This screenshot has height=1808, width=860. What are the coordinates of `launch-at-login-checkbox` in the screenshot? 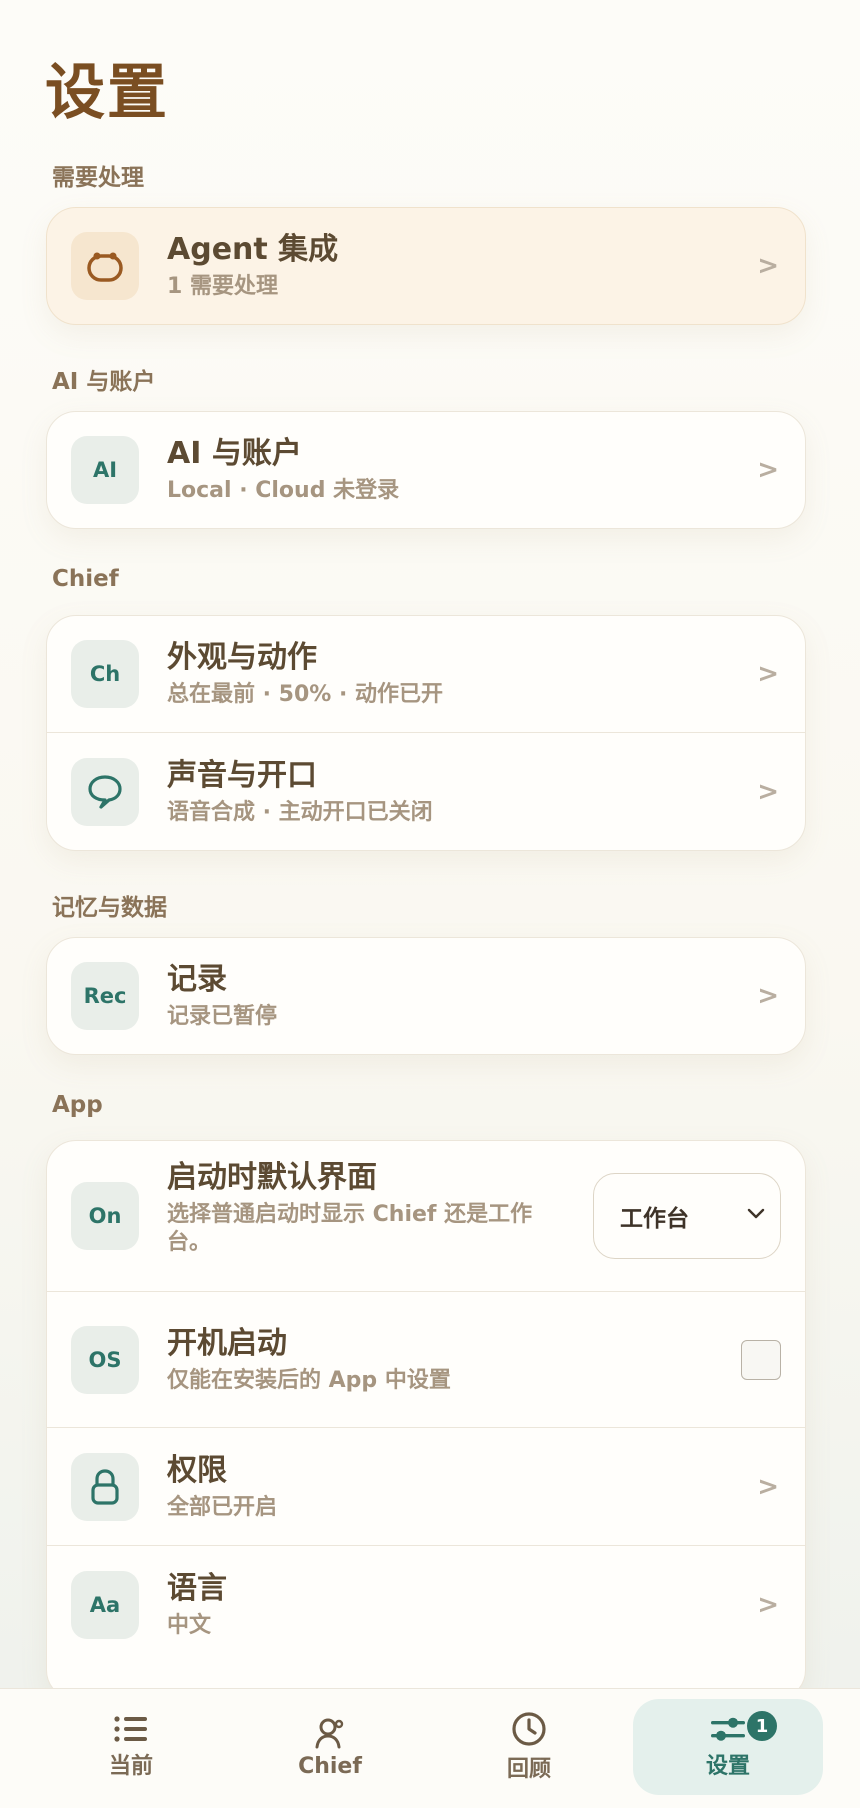 It's located at (761, 1360).